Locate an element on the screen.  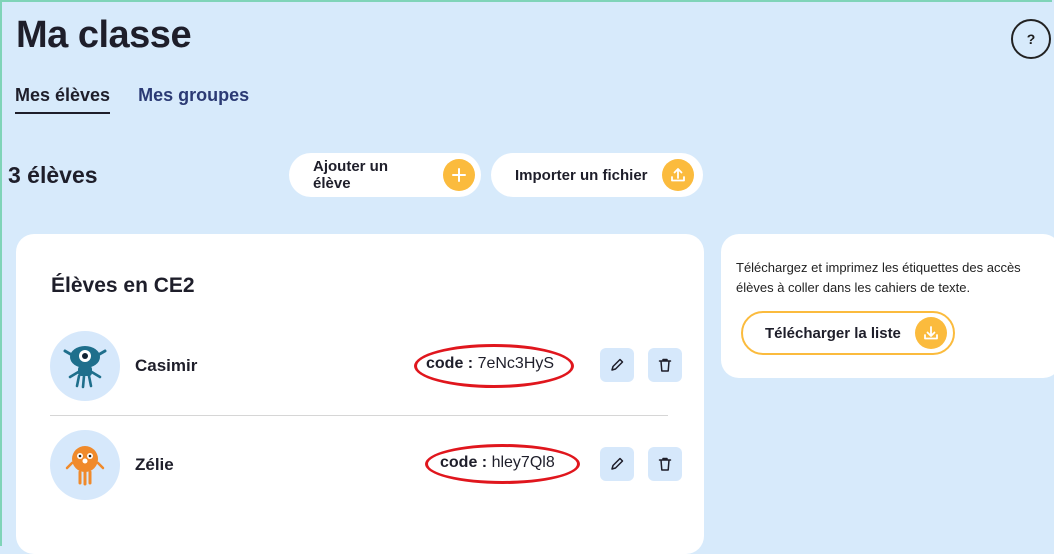
page-title: Ma classe is located at coordinates (104, 35).